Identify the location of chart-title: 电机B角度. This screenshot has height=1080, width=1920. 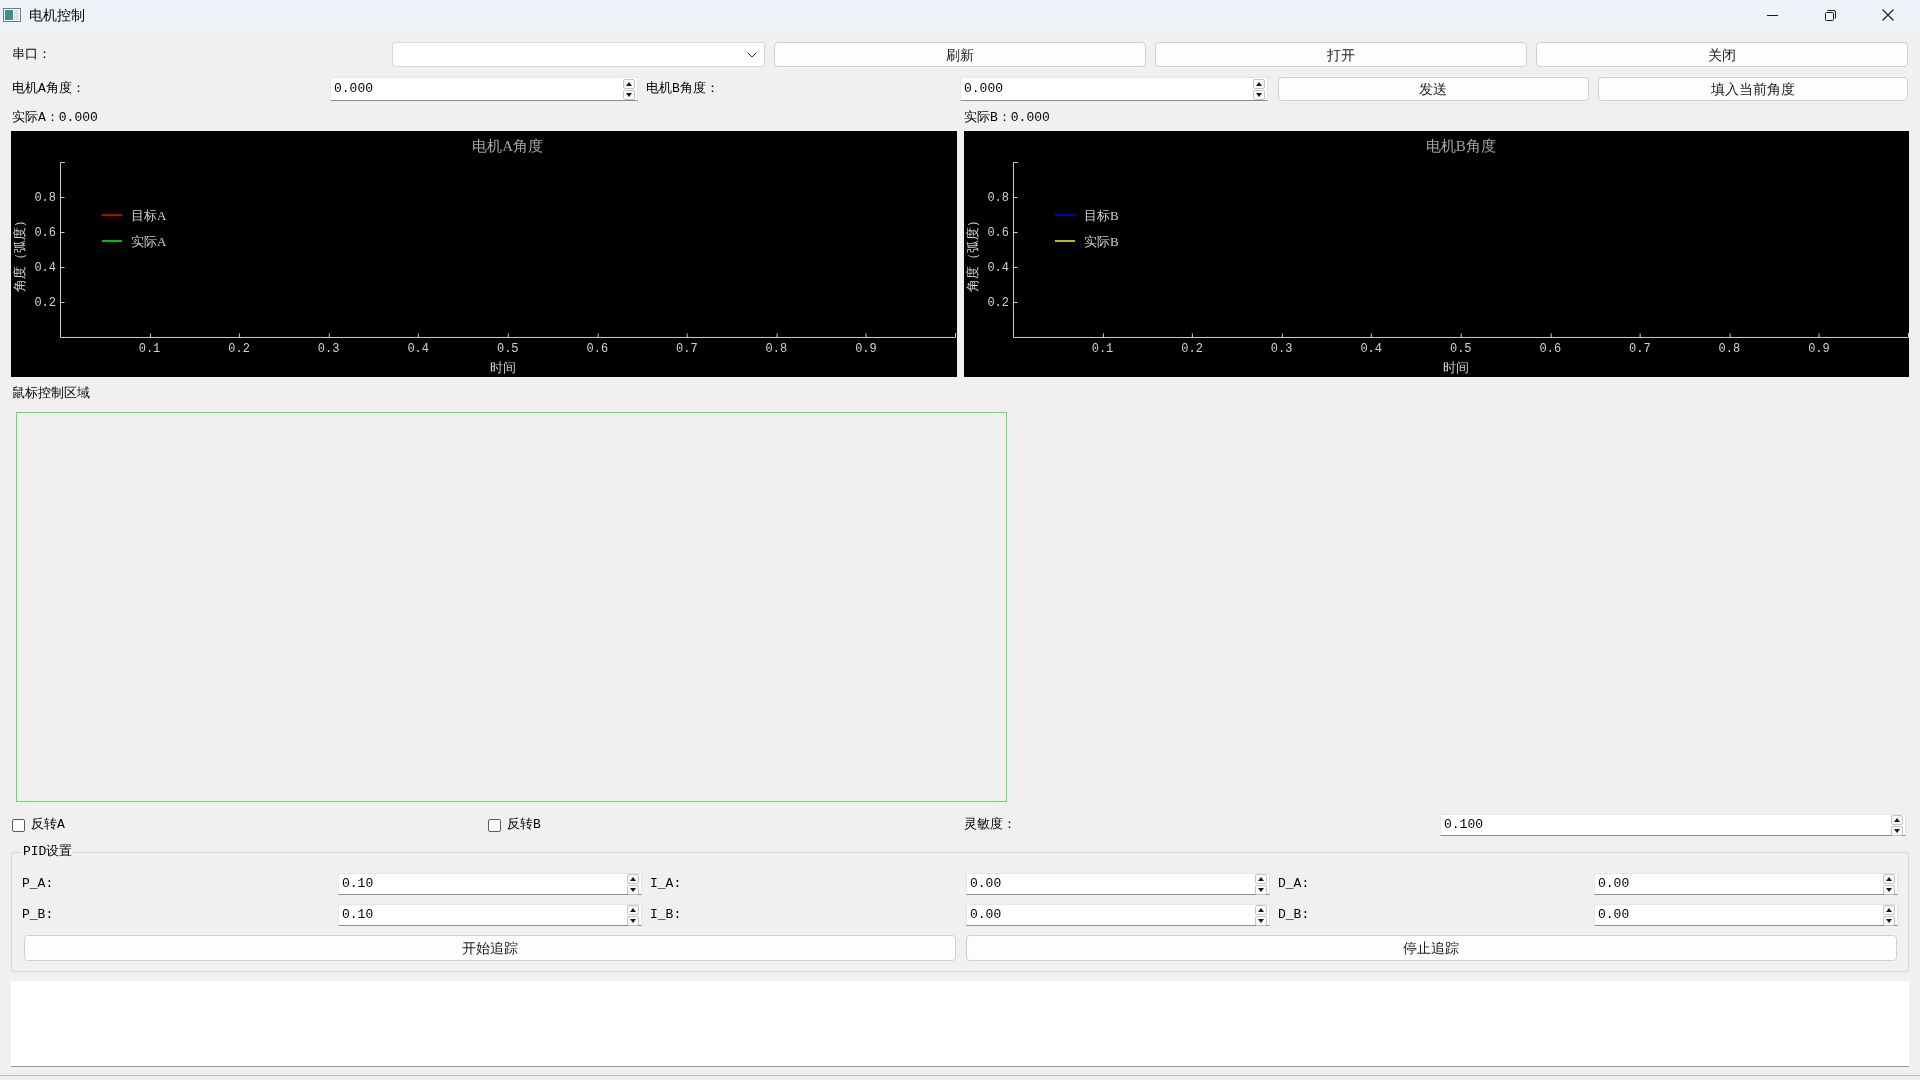
(1460, 146).